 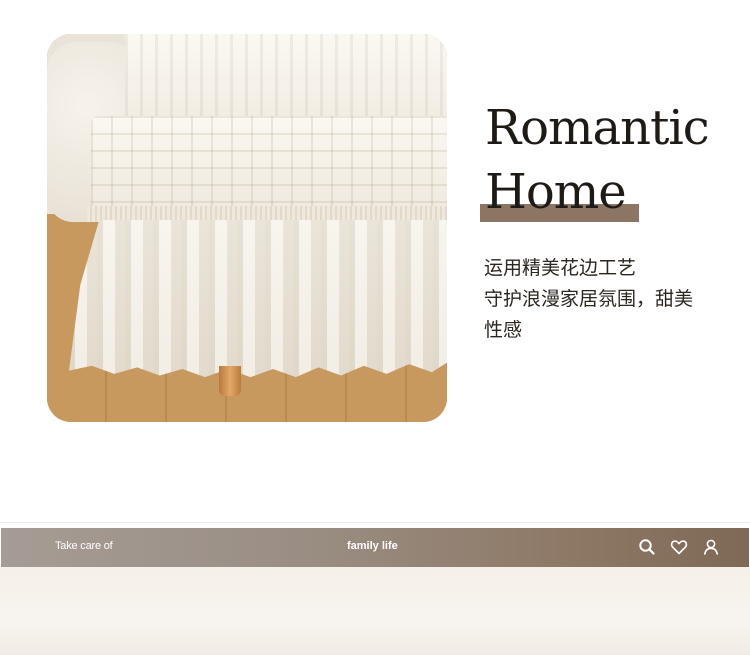 I want to click on hero-description: 运用精美花边工艺 守护浪漫家居氛围，甜美 性感, so click(x=601, y=299).